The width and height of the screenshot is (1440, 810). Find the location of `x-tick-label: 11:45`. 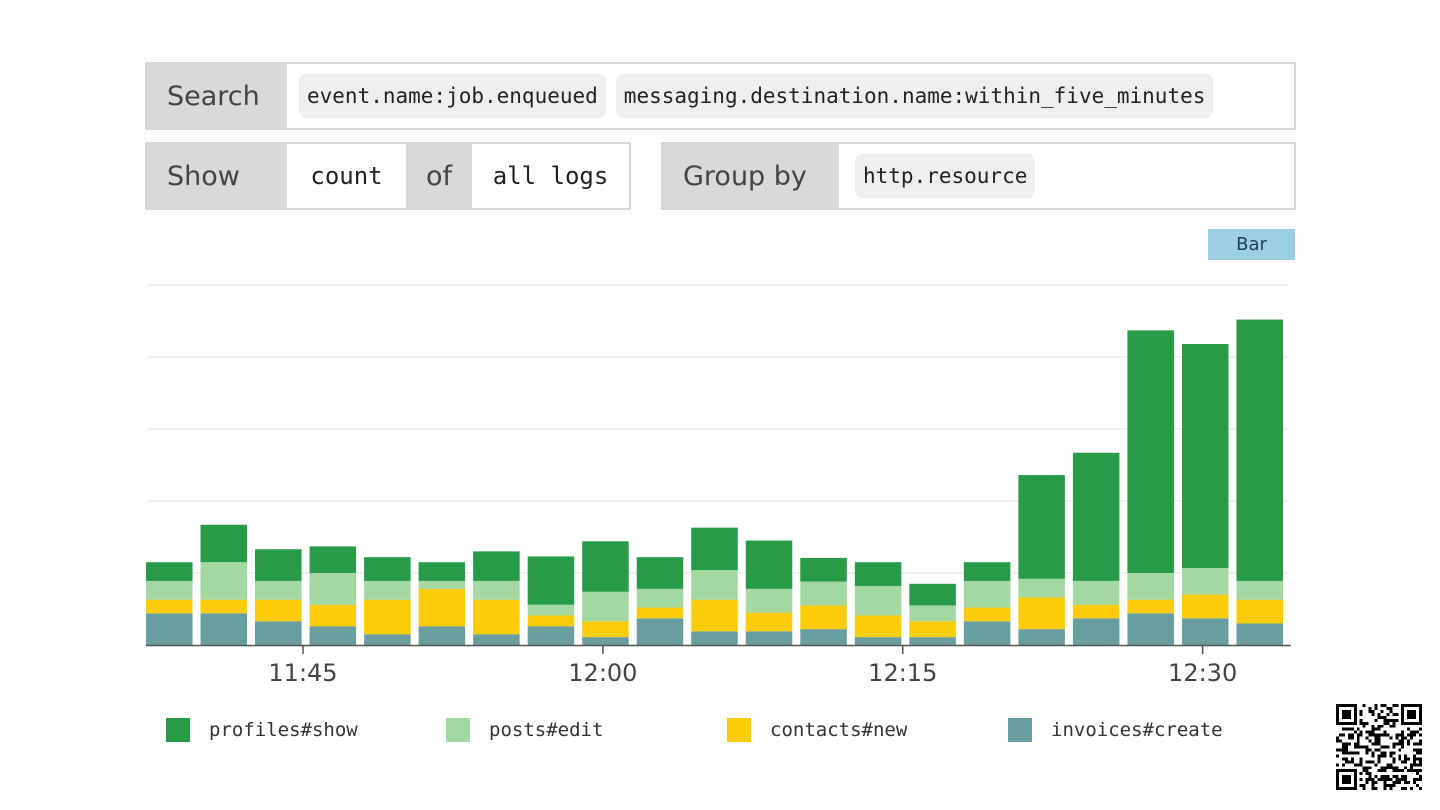

x-tick-label: 11:45 is located at coordinates (302, 673).